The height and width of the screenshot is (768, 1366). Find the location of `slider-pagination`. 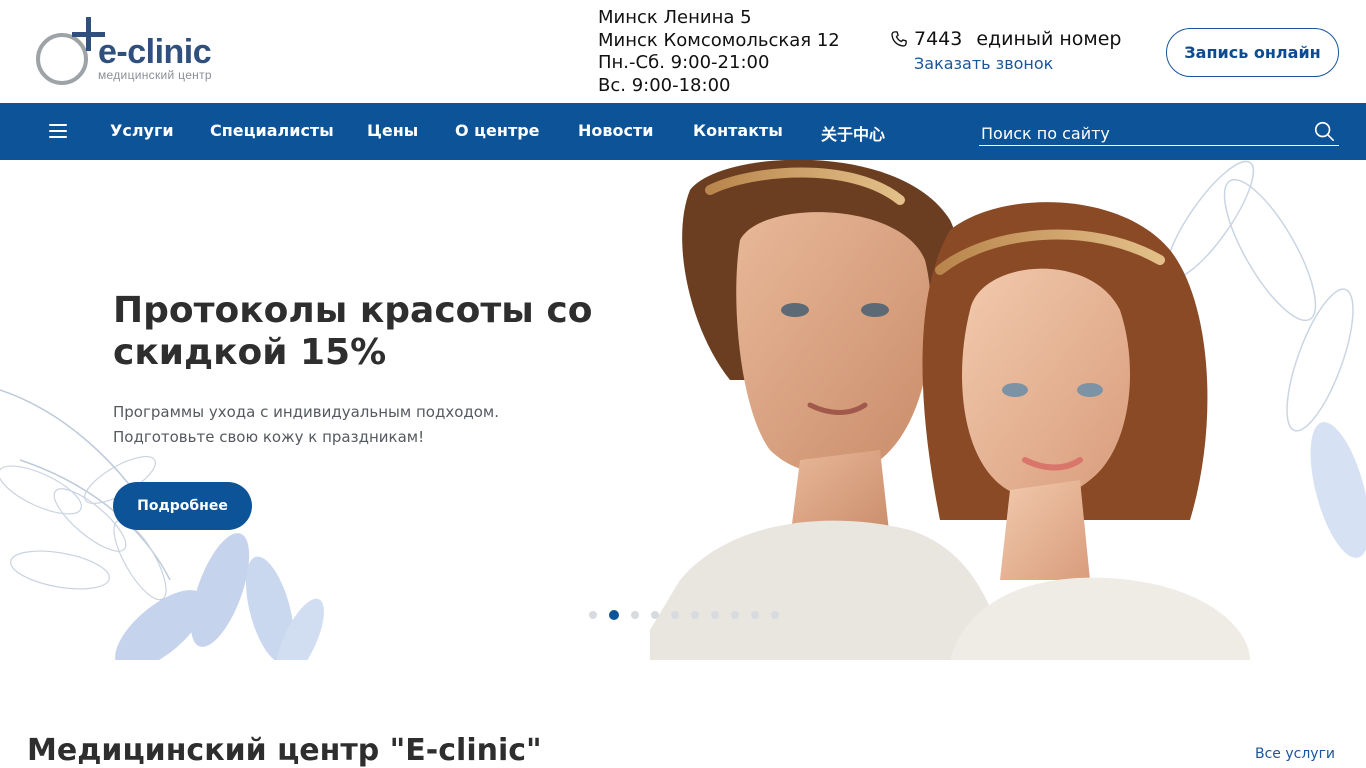

slider-pagination is located at coordinates (684, 615).